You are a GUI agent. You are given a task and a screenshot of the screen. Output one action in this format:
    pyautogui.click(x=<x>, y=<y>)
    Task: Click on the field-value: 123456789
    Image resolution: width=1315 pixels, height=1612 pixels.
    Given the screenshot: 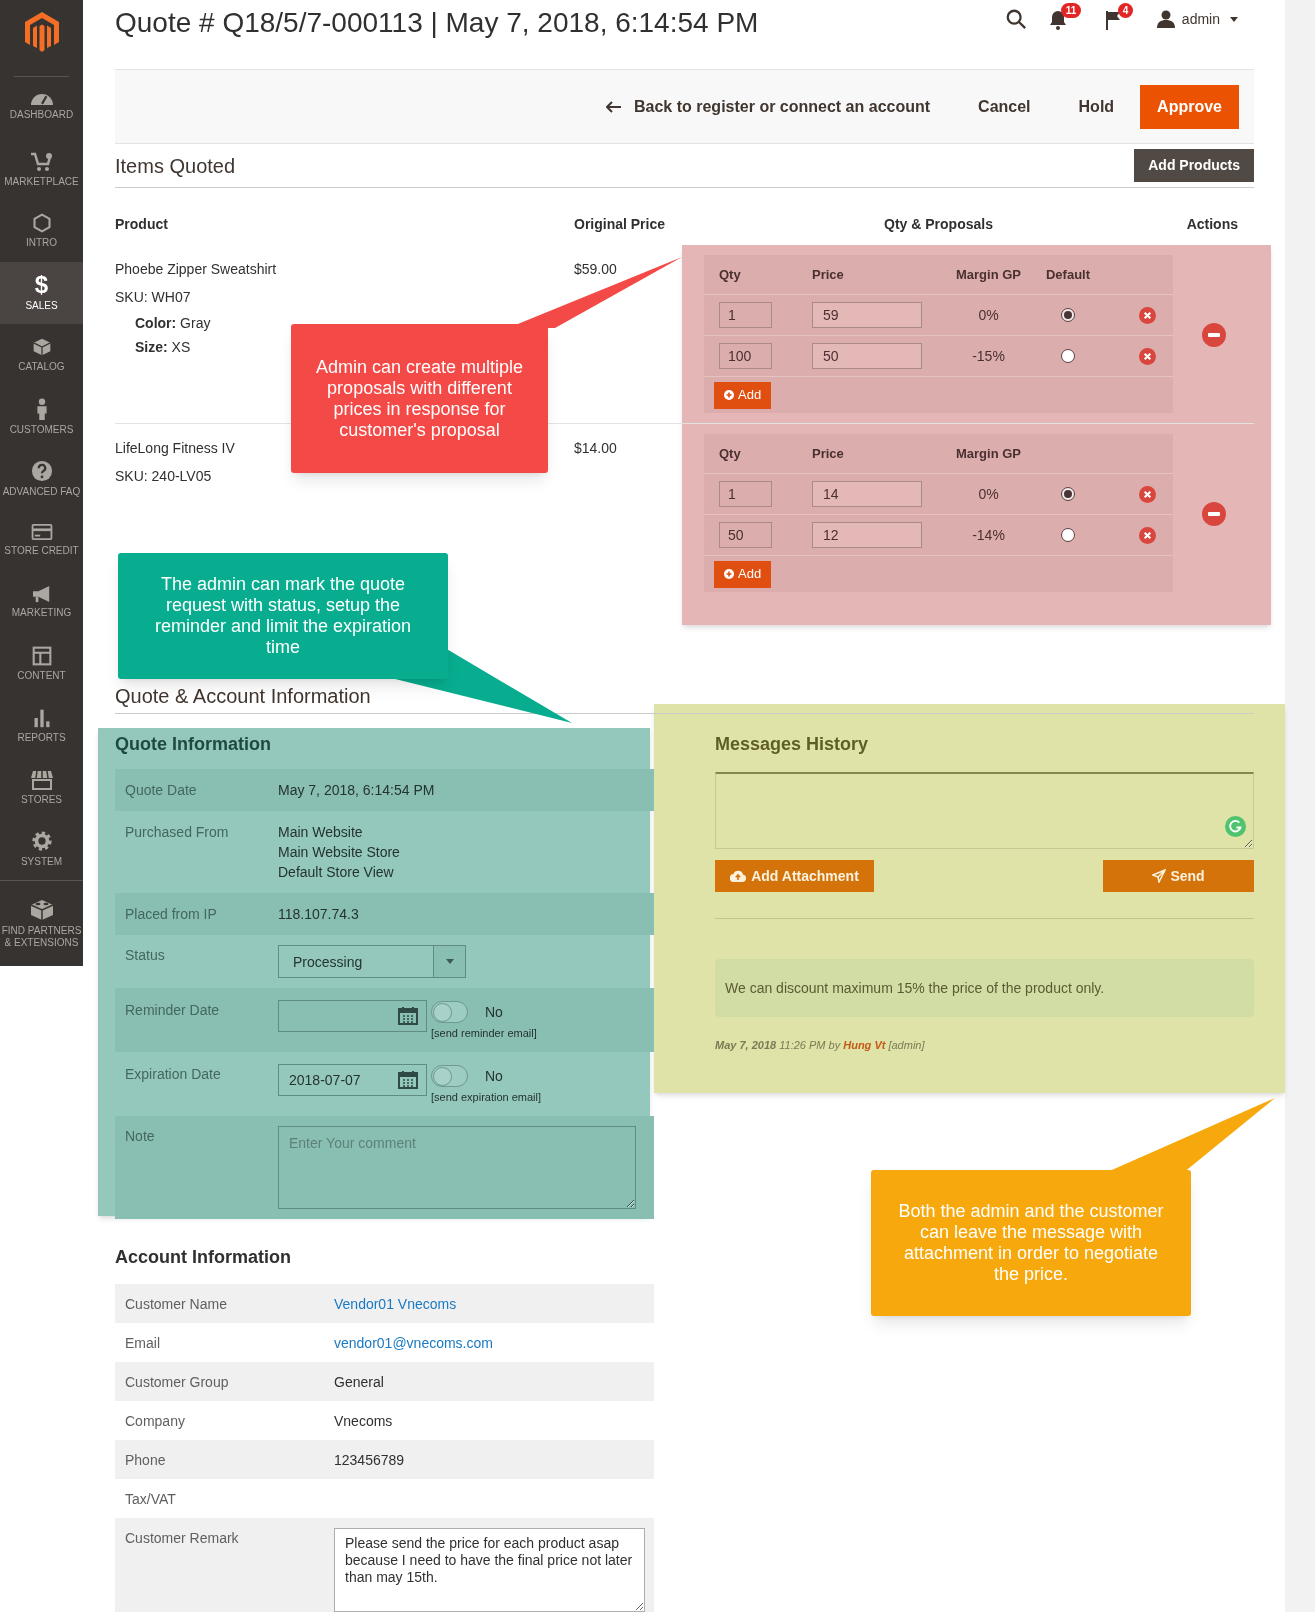 What is the action you would take?
    pyautogui.click(x=369, y=1459)
    